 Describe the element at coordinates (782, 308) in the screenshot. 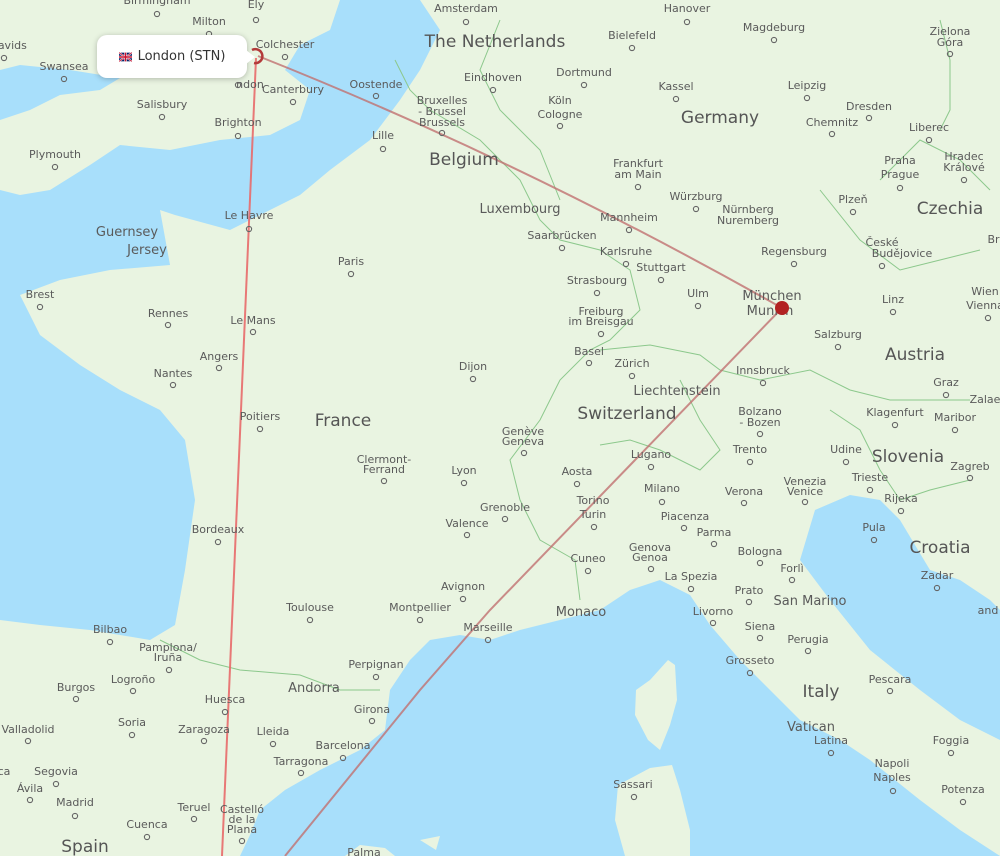

I see `destination-marker` at that location.